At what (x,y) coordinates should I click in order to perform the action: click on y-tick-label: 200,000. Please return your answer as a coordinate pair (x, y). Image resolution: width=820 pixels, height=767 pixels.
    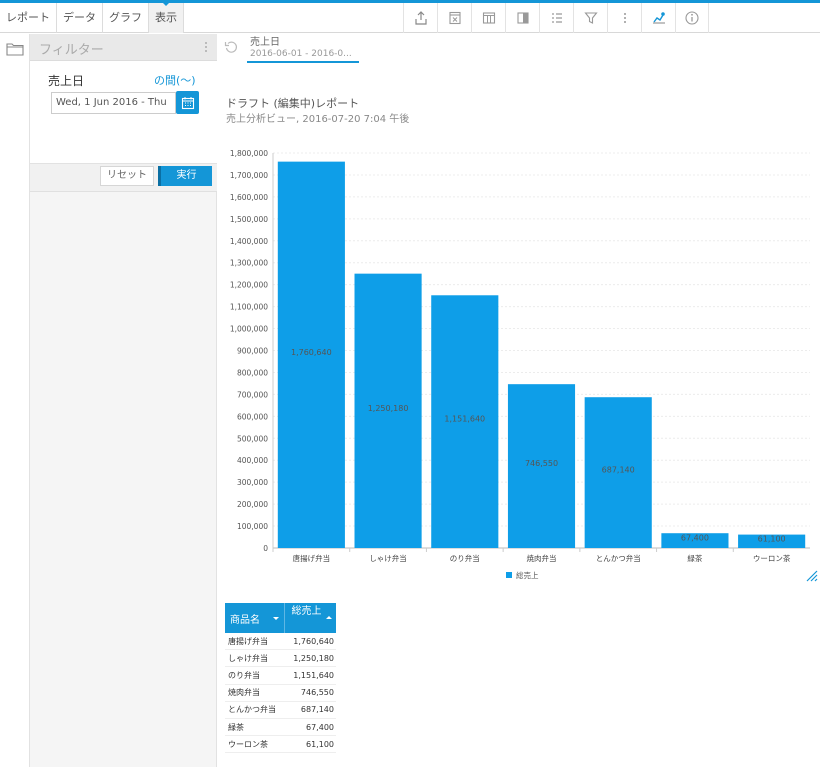
    Looking at the image, I should click on (252, 504).